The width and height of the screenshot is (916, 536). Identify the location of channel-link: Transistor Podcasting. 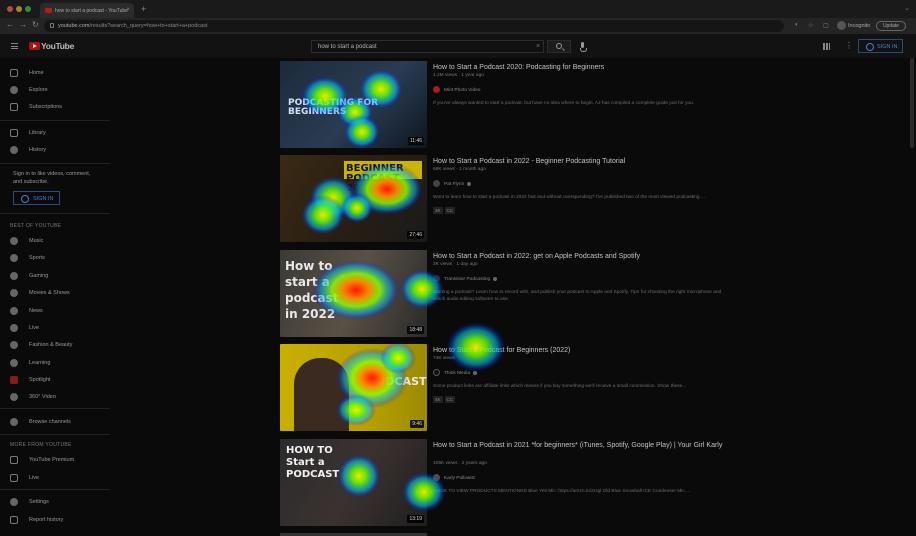
(465, 279).